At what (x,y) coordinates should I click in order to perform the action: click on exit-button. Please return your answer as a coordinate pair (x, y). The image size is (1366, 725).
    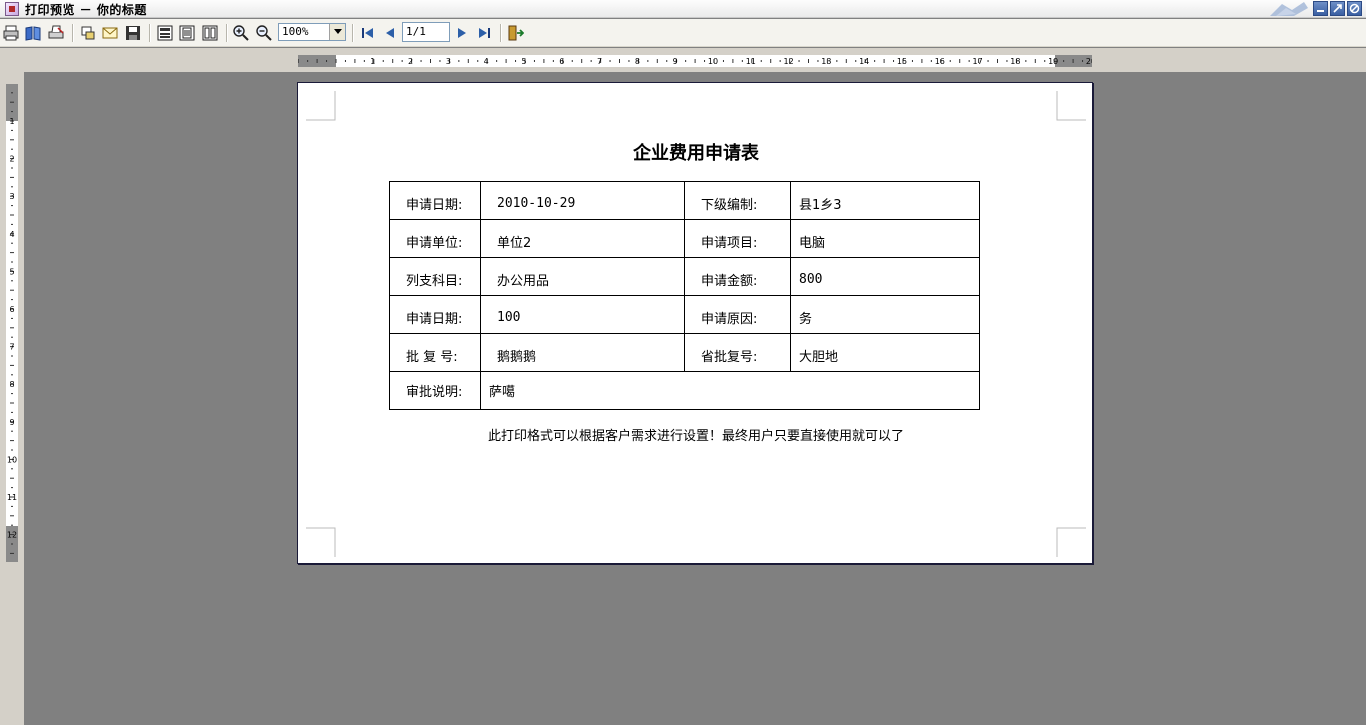
    Looking at the image, I should click on (515, 33).